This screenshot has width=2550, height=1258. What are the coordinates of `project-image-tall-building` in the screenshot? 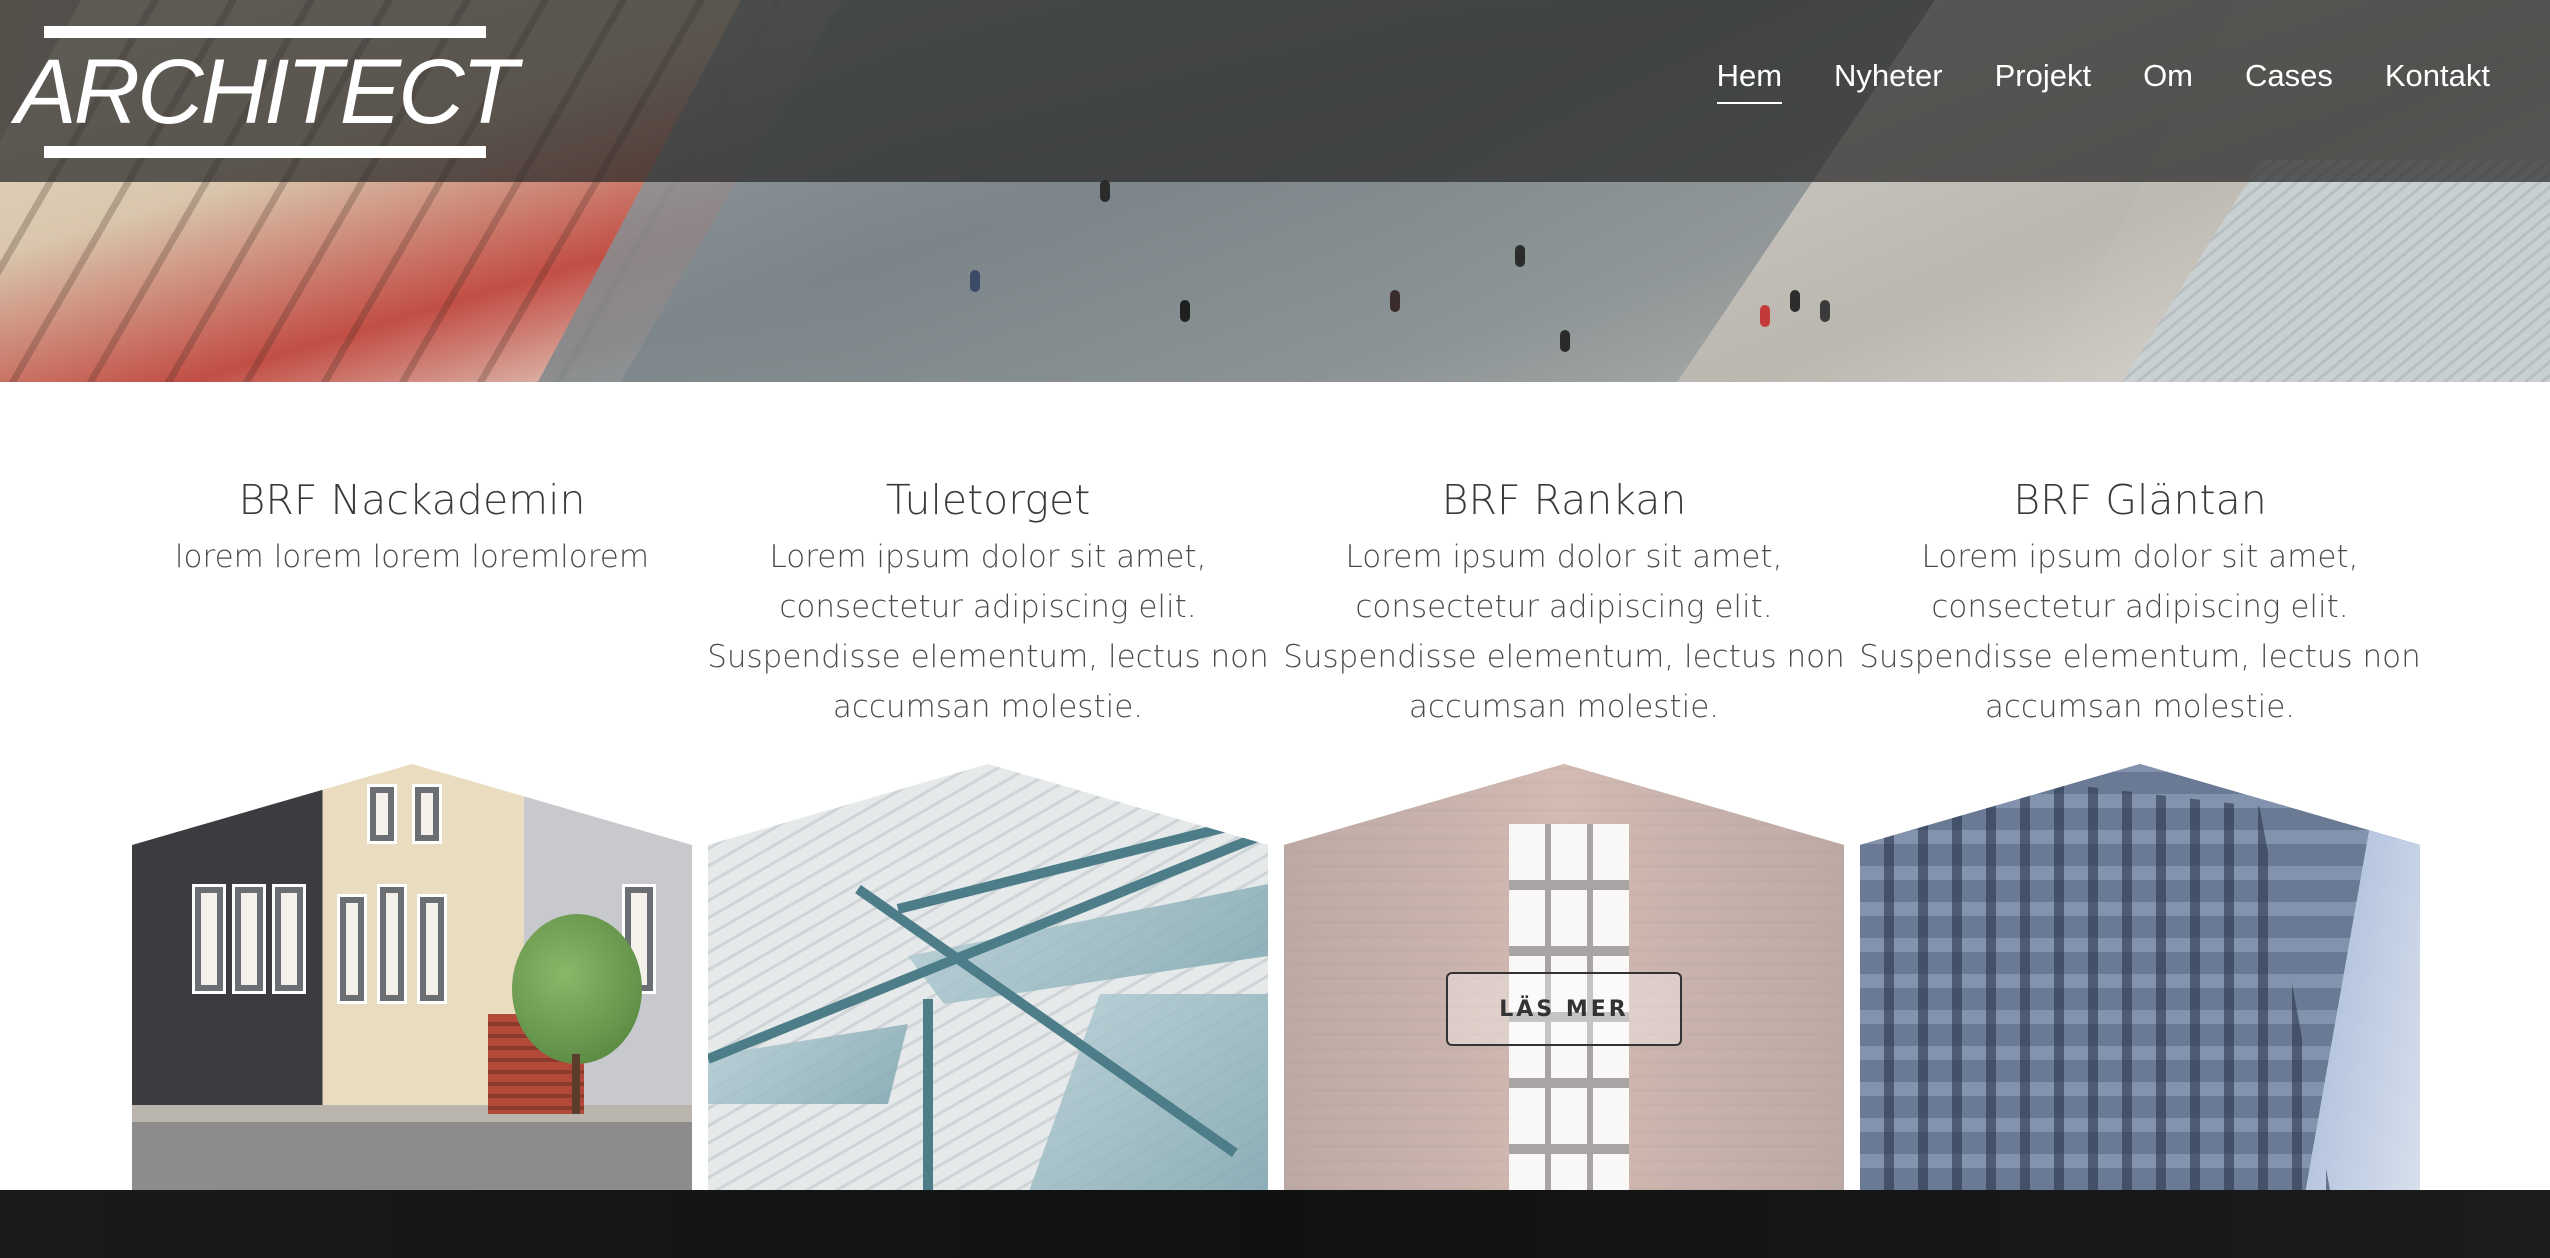 It's located at (2140, 977).